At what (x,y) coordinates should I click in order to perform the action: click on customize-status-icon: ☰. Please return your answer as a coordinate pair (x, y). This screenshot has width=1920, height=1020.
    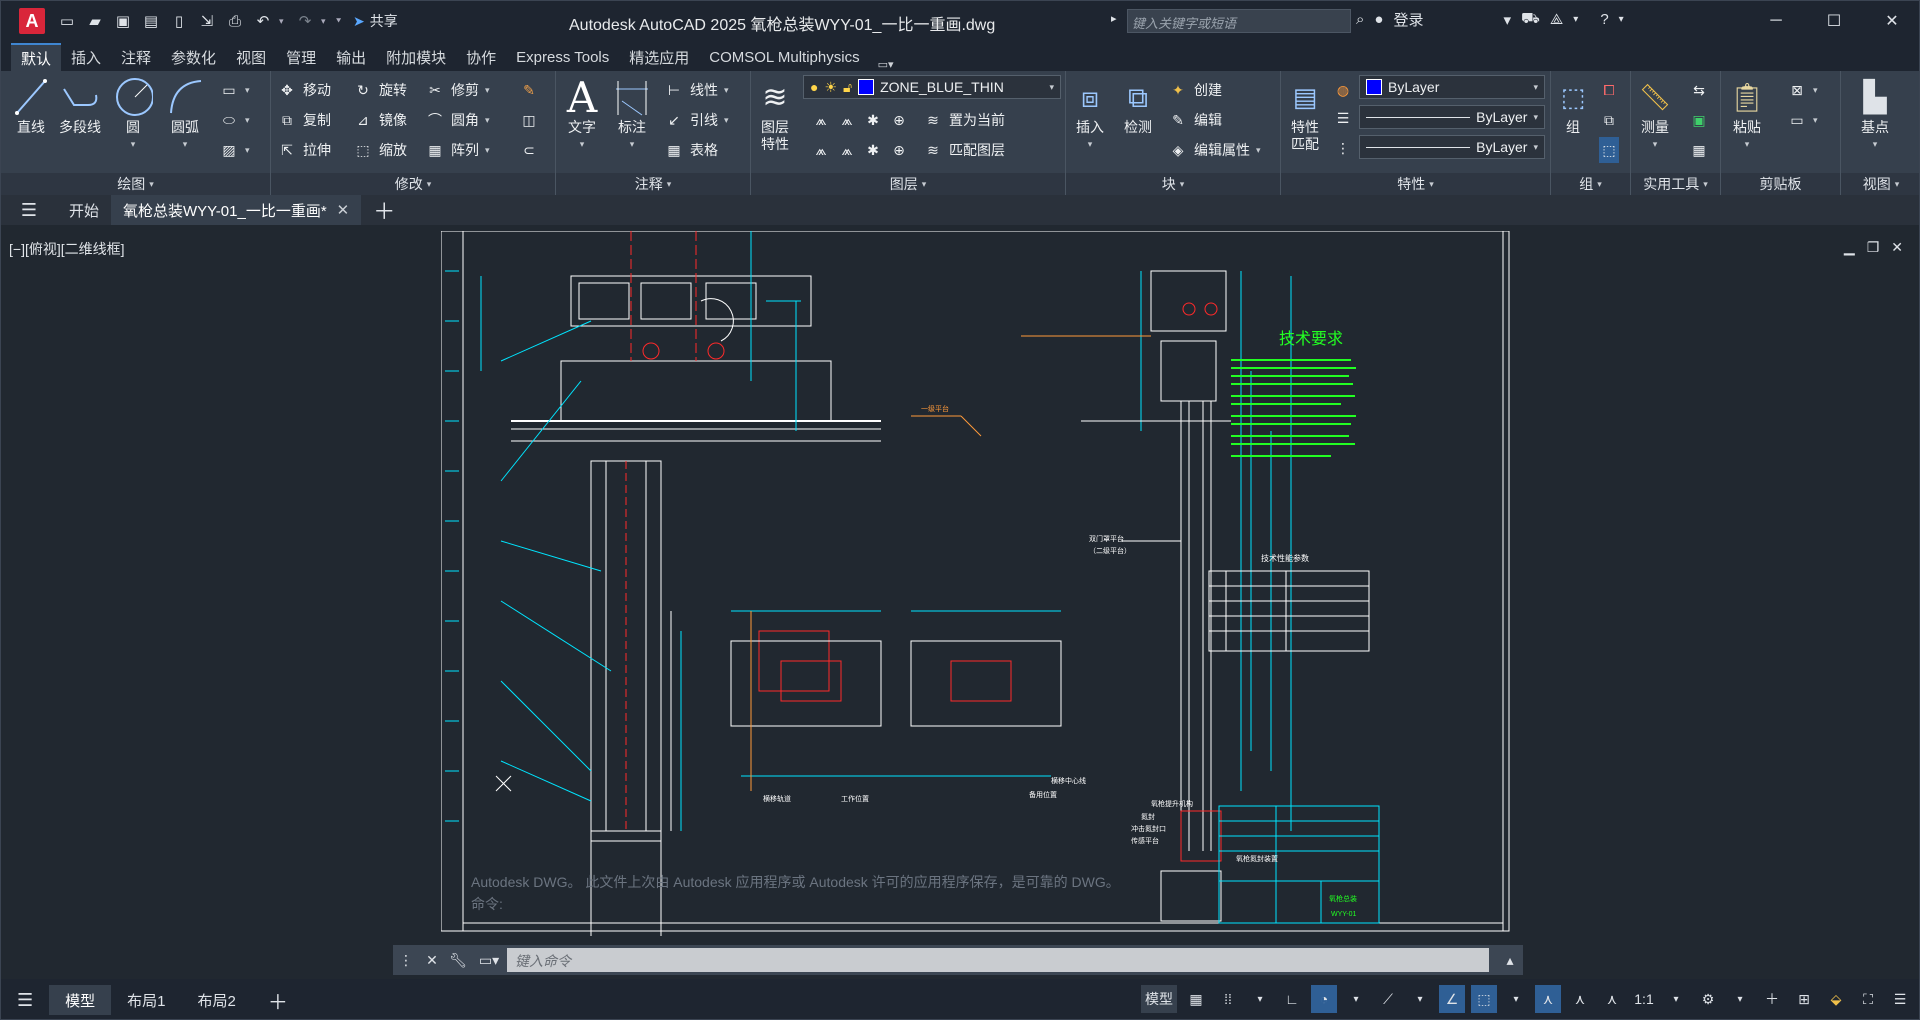
    Looking at the image, I should click on (1900, 999).